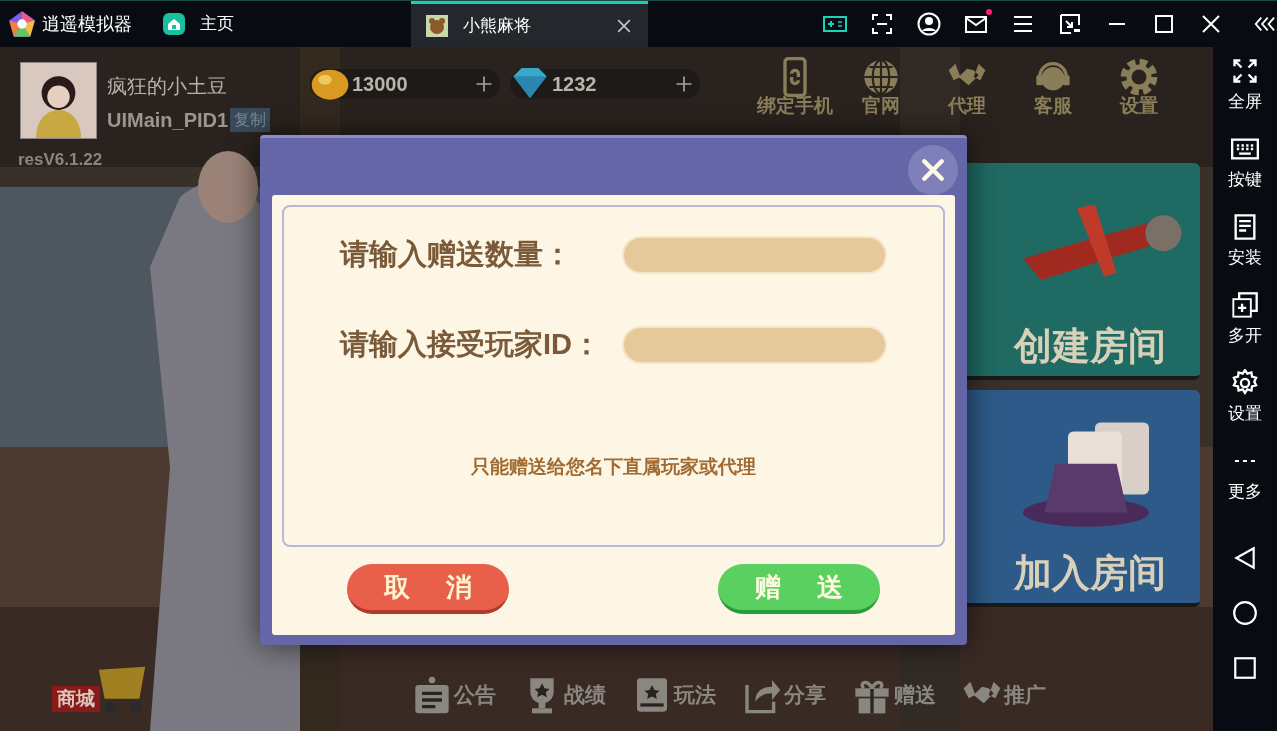  What do you see at coordinates (454, 695) in the screenshot?
I see `menu-button: 公告` at bounding box center [454, 695].